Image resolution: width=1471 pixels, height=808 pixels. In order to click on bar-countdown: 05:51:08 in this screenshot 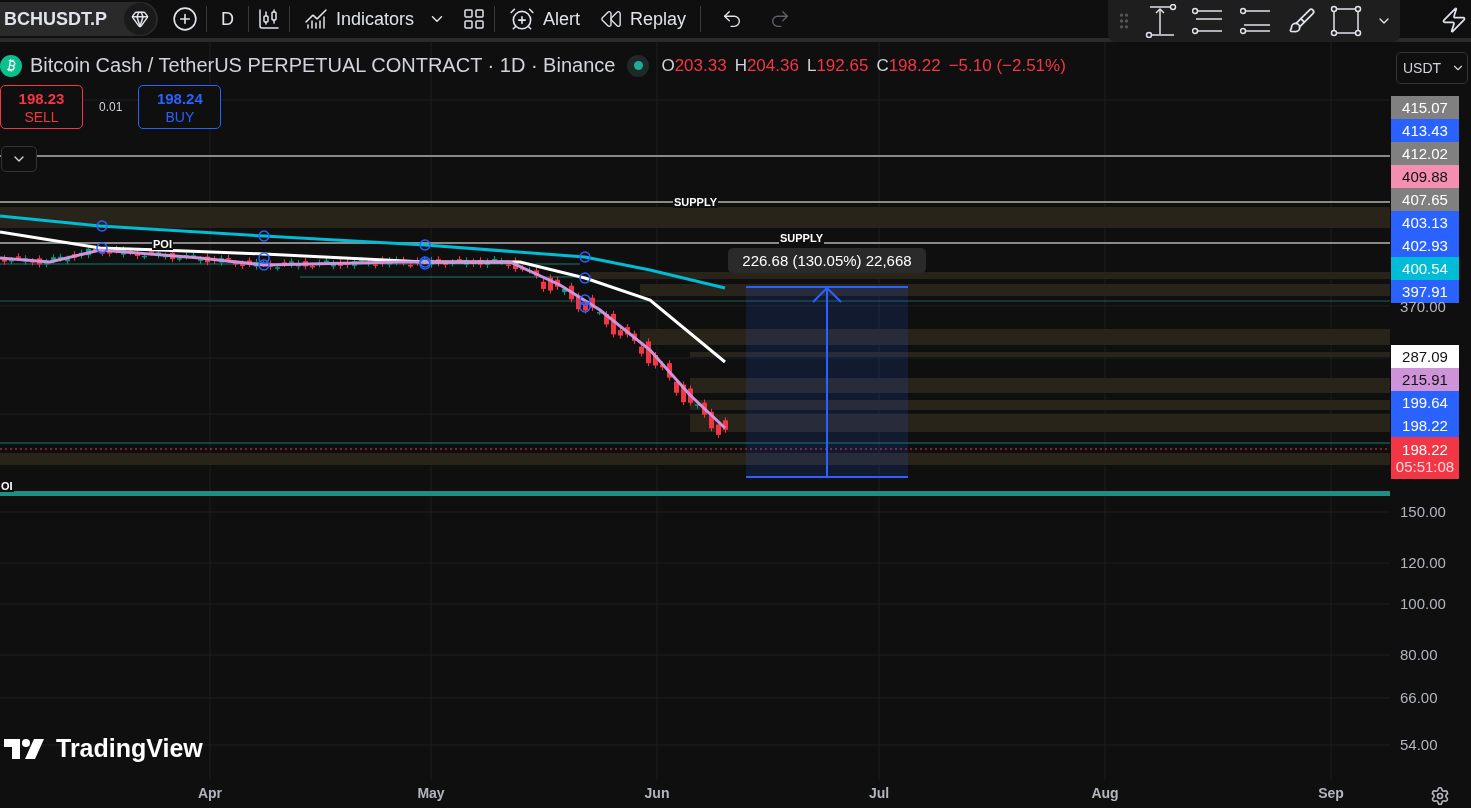, I will do `click(1425, 466)`.